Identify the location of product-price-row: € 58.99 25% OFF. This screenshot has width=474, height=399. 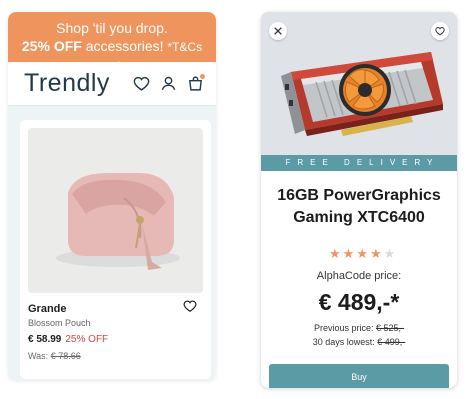
(68, 339).